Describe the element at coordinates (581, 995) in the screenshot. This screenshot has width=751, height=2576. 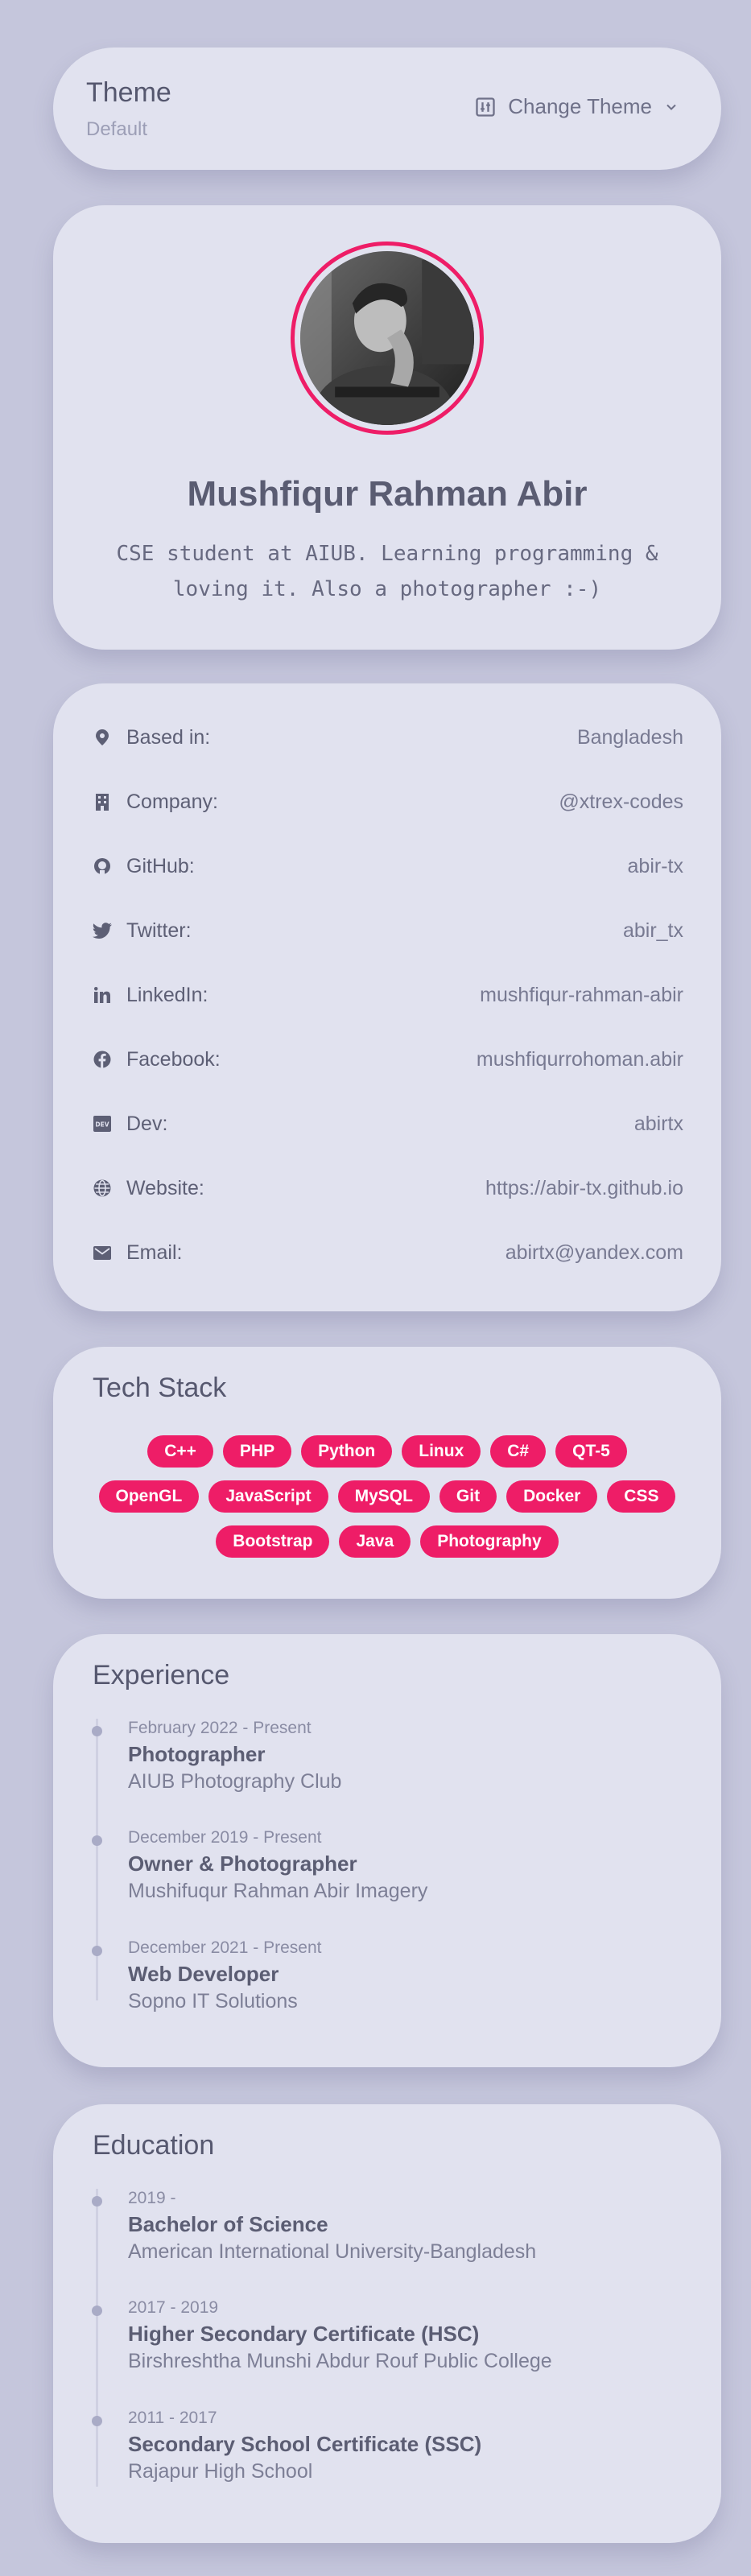
I see `info-value: mushfiqur-rahman-abir` at that location.